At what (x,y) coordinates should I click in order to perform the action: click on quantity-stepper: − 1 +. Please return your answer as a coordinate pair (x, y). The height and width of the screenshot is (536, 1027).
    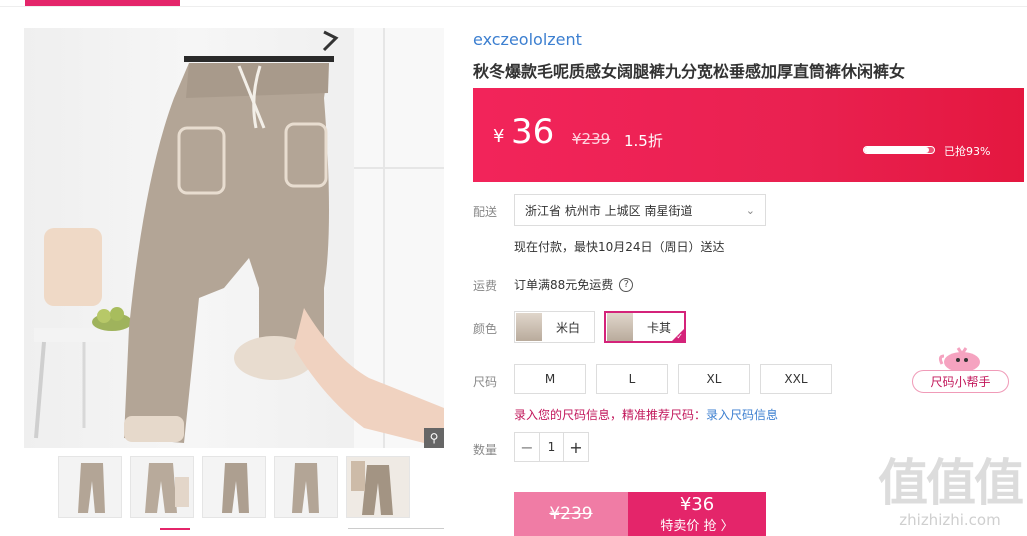
    Looking at the image, I should click on (551, 447).